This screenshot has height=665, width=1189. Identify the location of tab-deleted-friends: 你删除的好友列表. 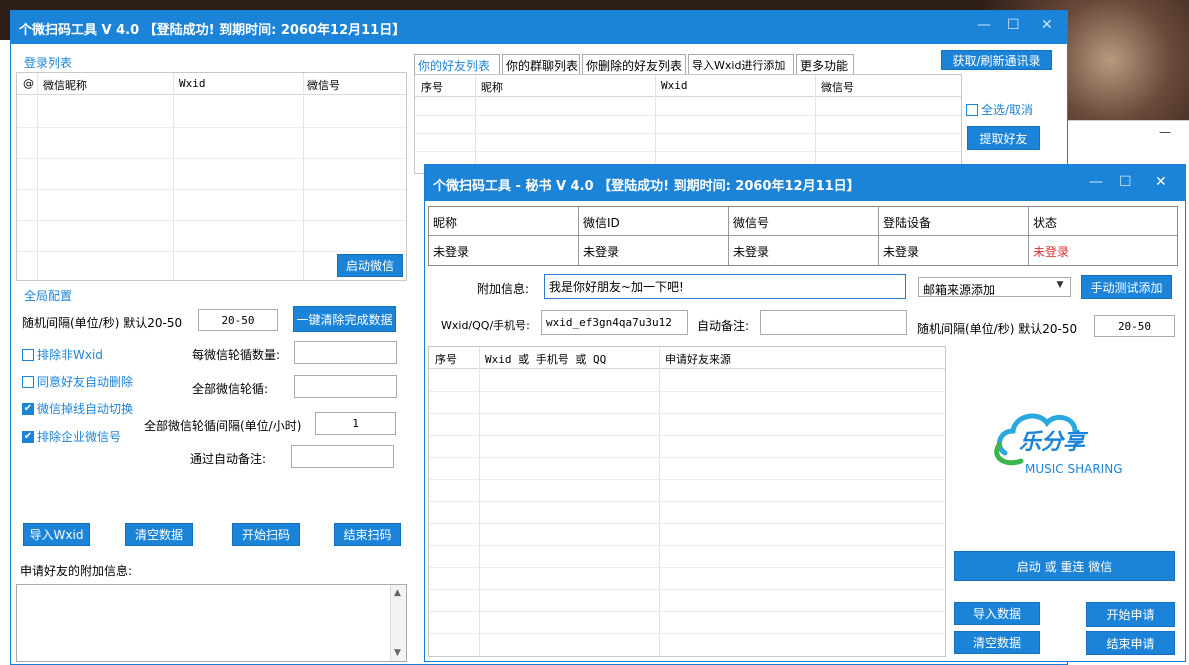
(634, 64).